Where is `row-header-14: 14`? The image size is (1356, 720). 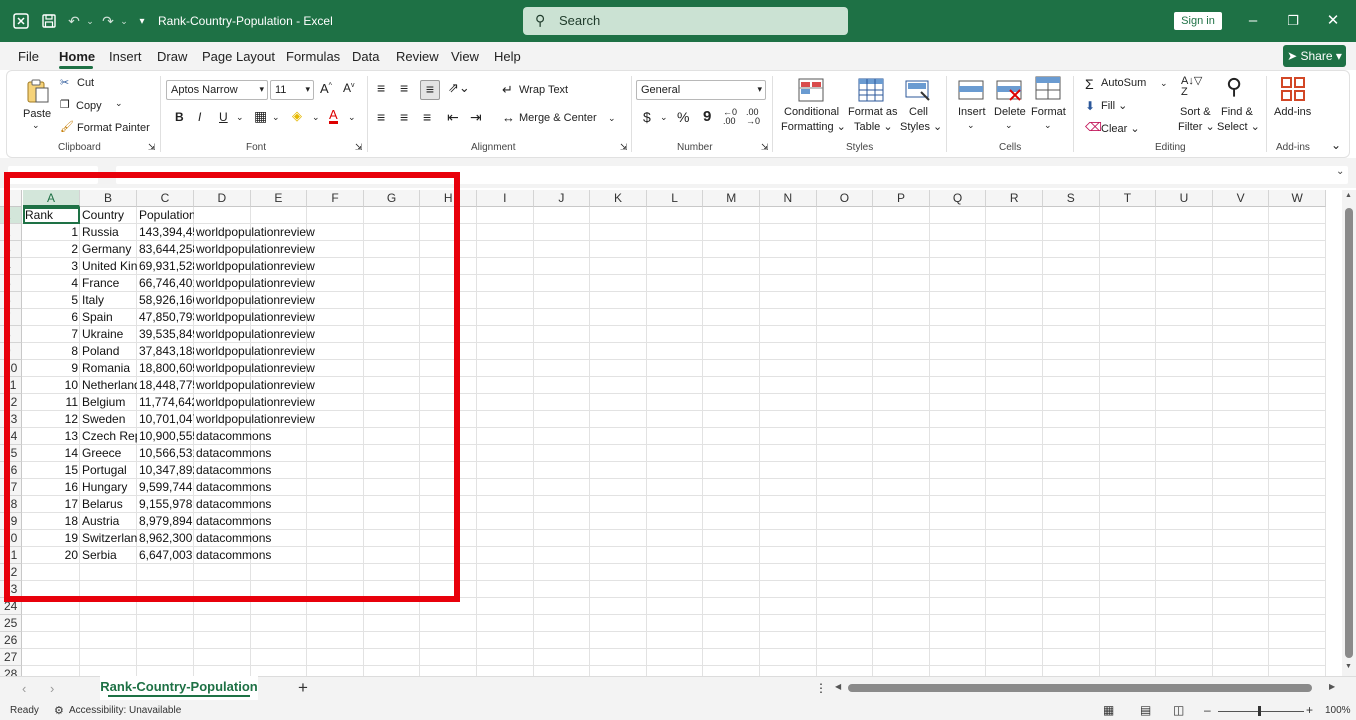 row-header-14: 14 is located at coordinates (11, 436).